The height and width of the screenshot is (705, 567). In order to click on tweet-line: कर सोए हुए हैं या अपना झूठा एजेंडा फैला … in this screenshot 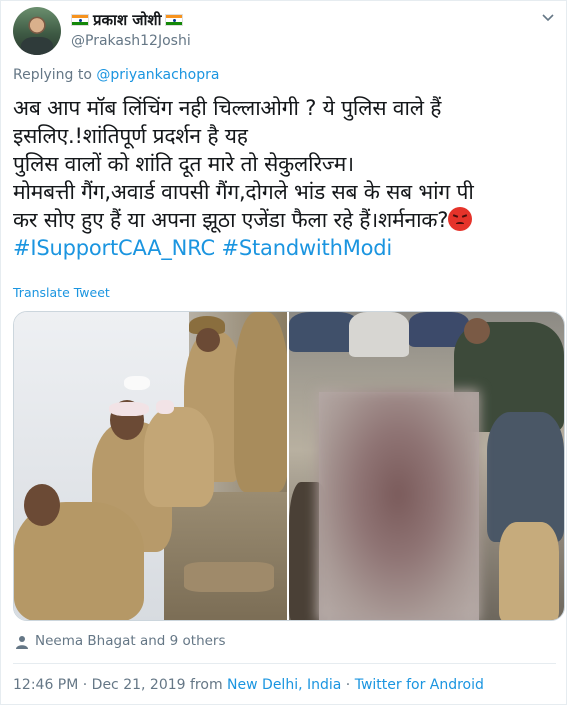, I will do `click(231, 220)`.